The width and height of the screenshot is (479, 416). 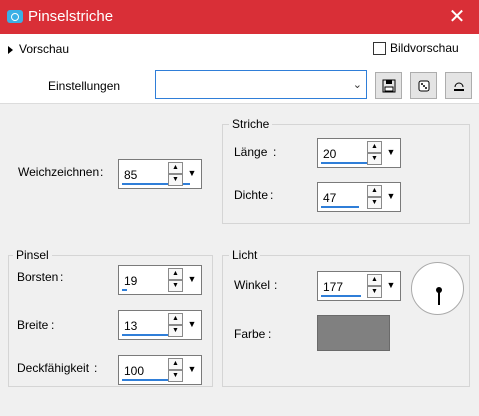 I want to click on bristles-label: Borsten, so click(x=38, y=277).